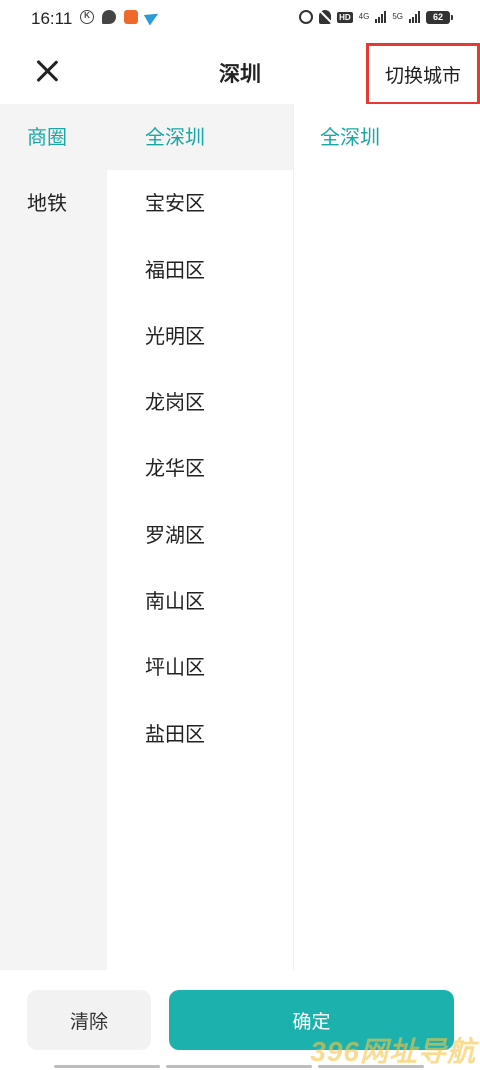  I want to click on watermark: 396网址导航, so click(393, 1051).